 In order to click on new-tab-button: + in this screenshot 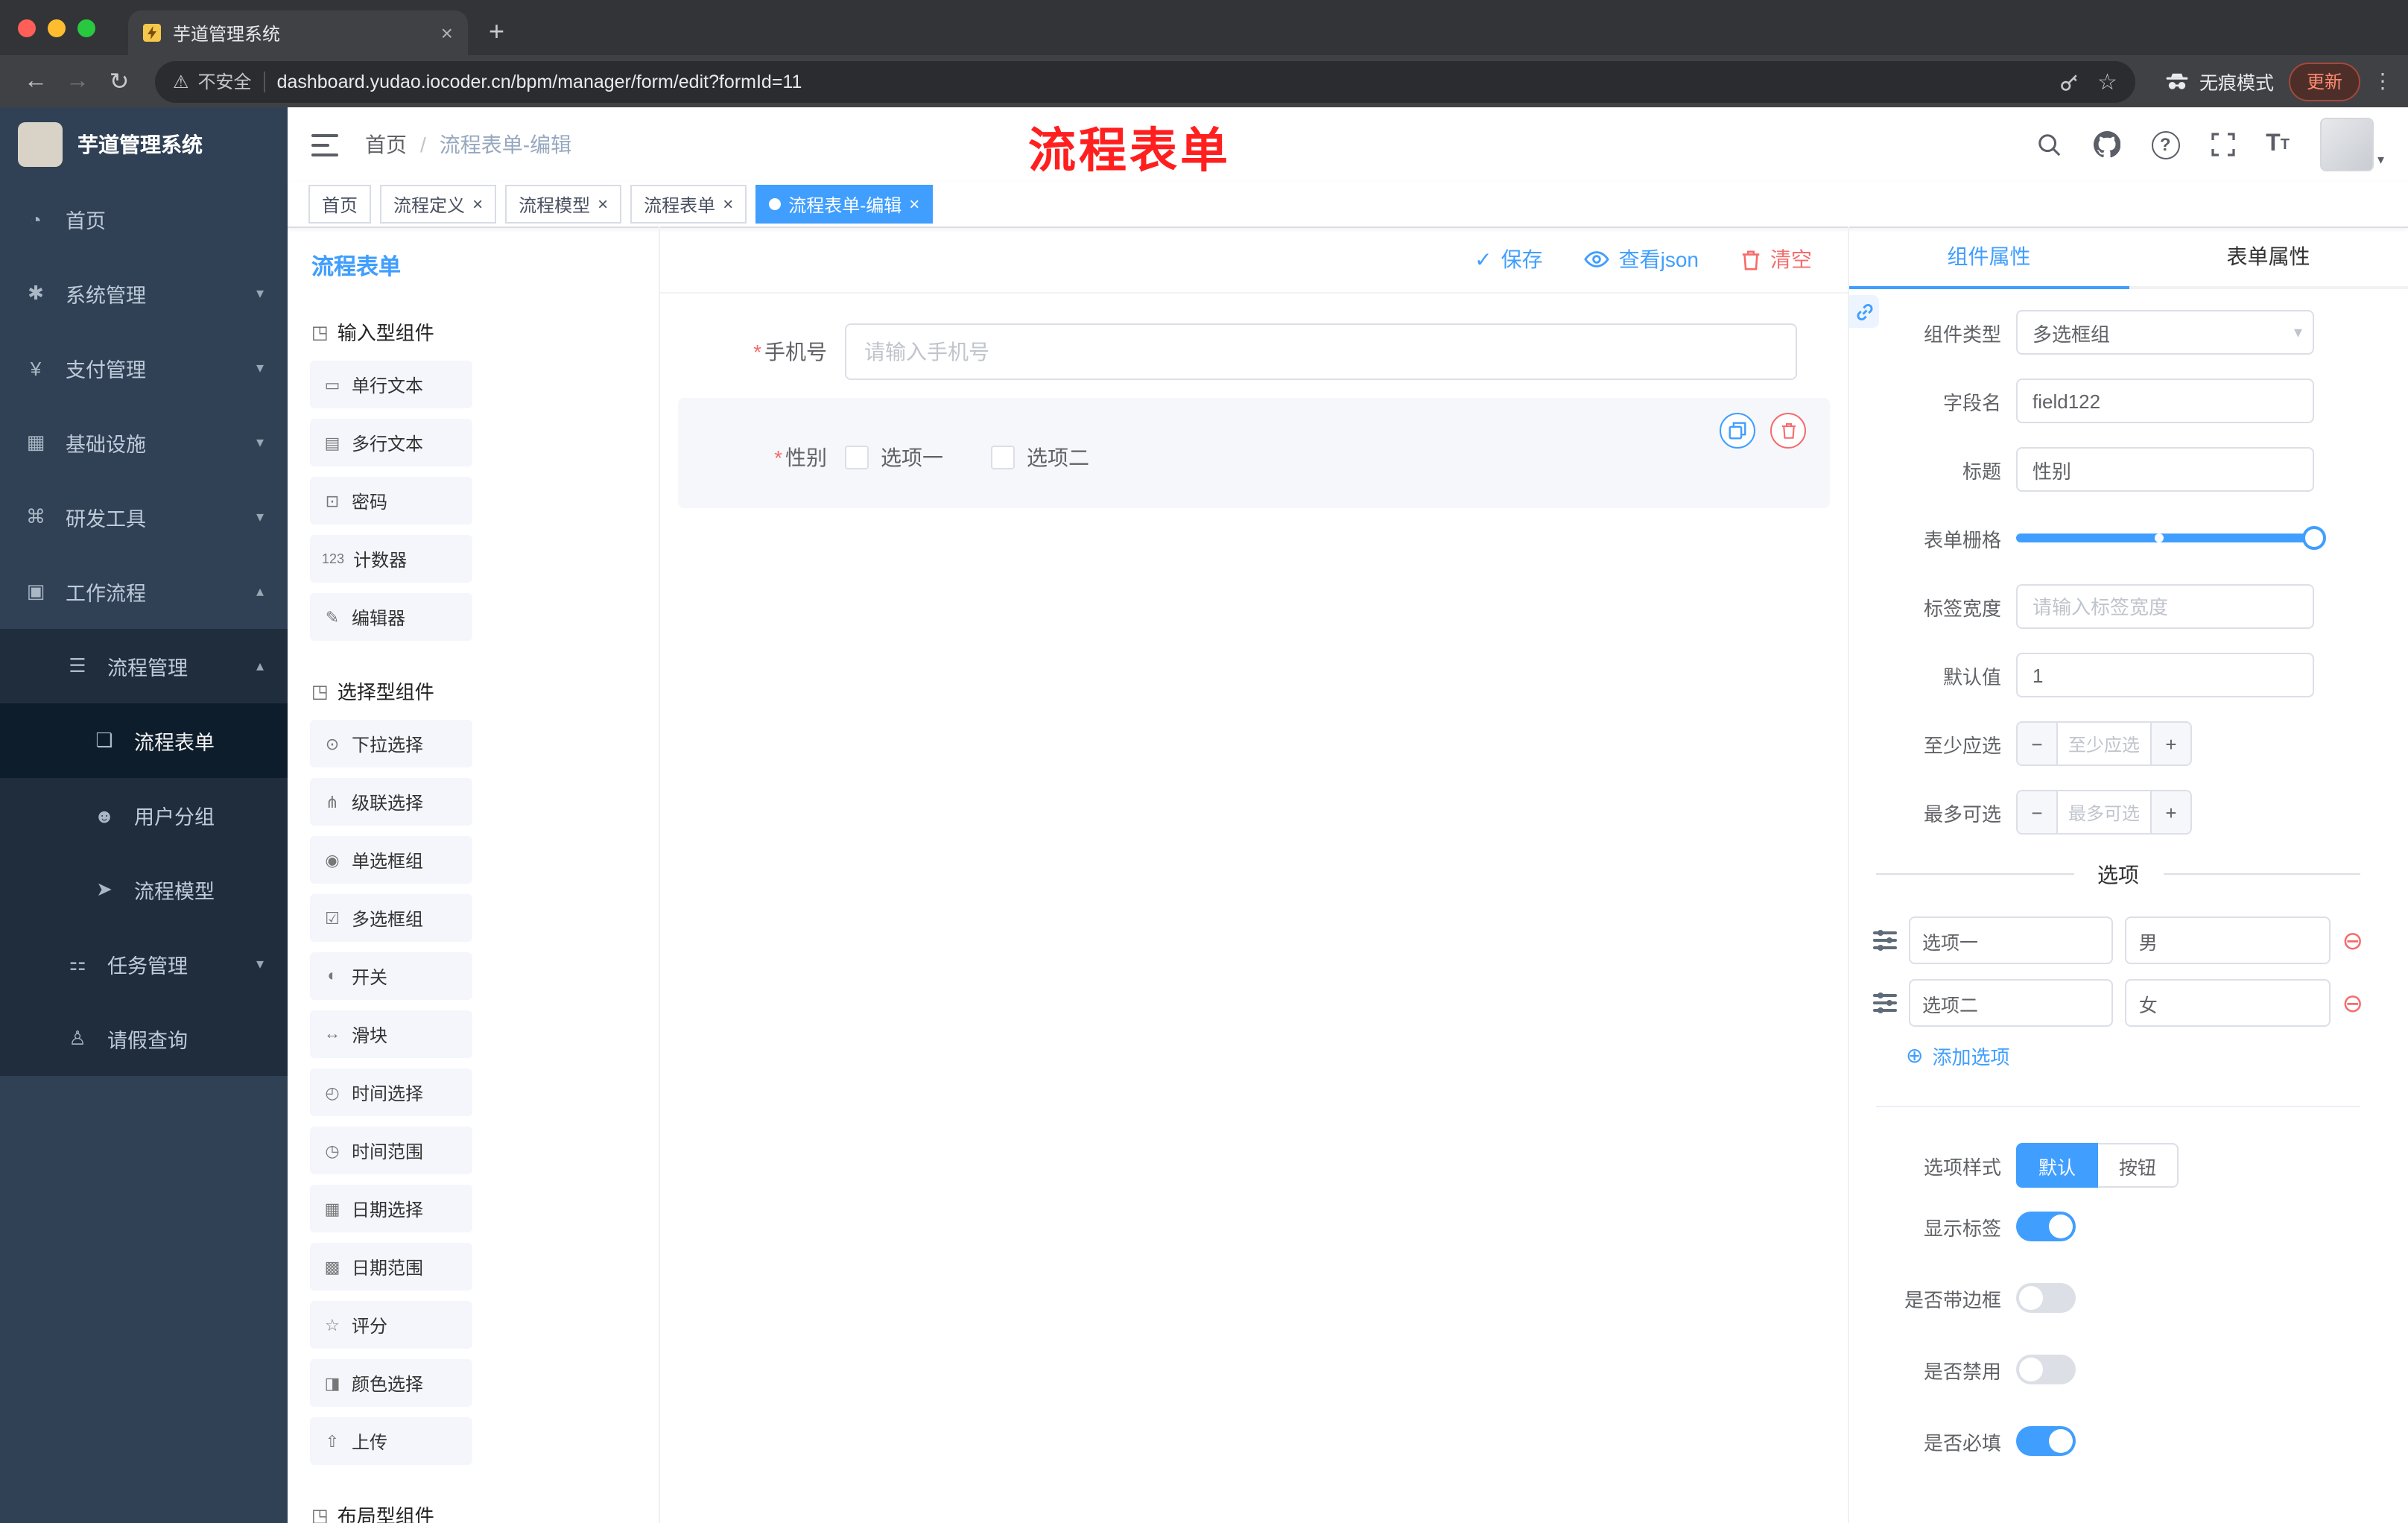, I will do `click(496, 32)`.